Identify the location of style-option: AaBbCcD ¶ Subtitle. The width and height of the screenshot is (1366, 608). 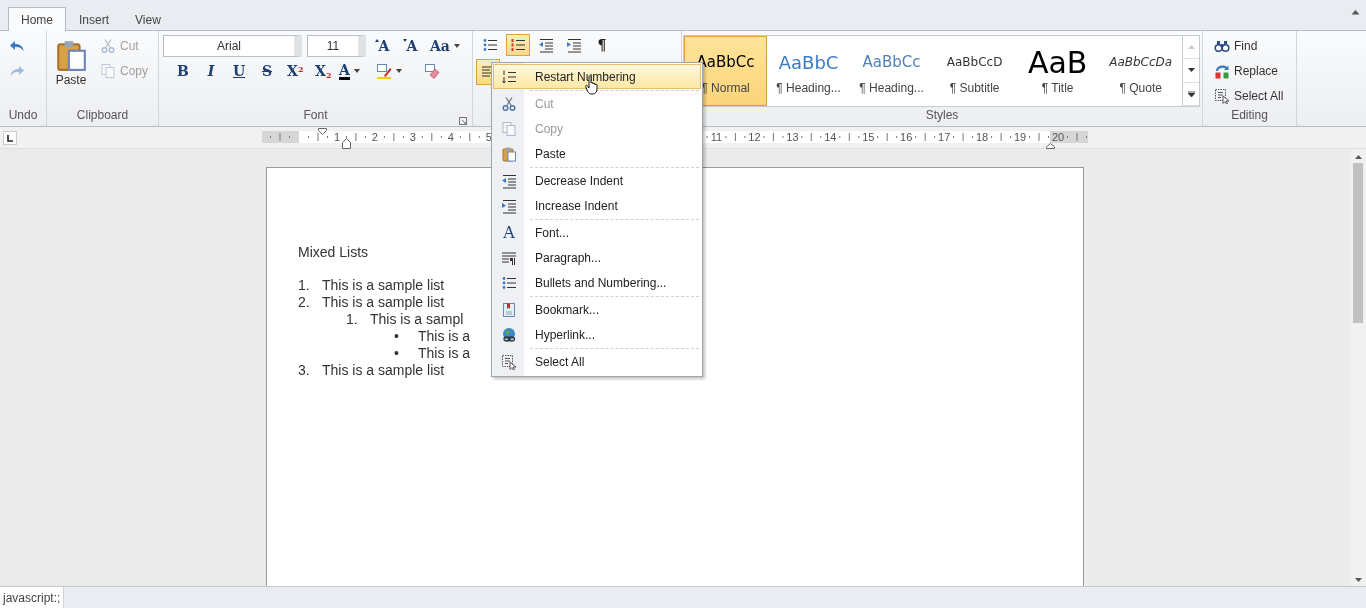
(975, 71).